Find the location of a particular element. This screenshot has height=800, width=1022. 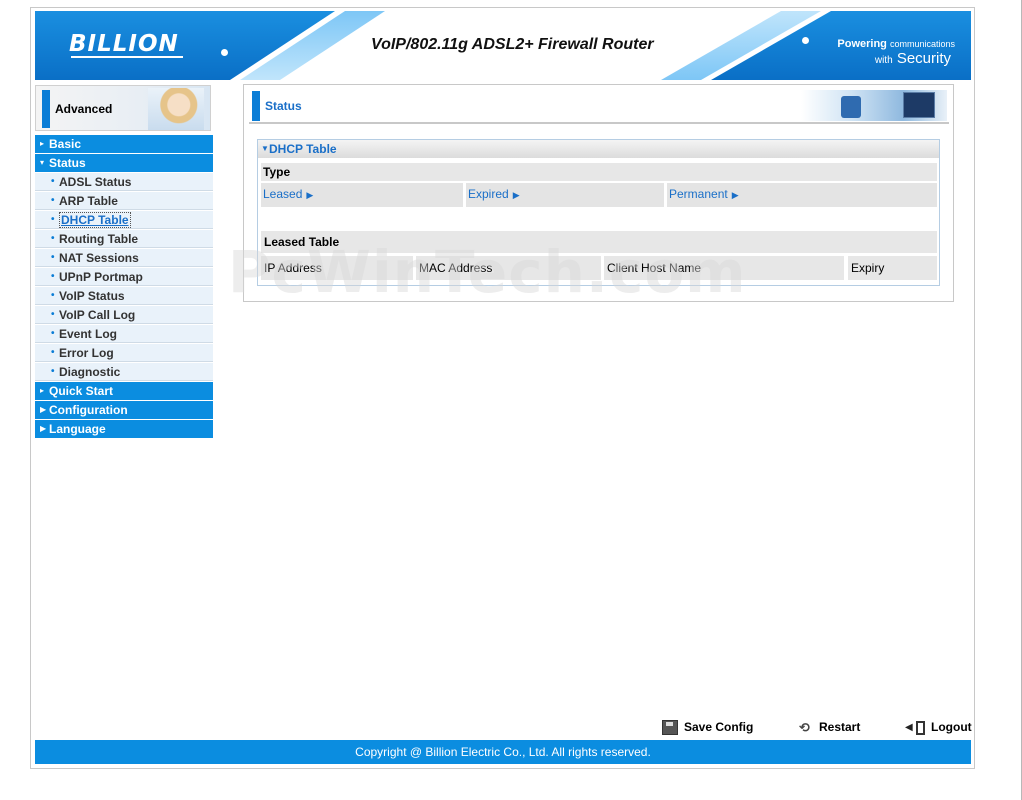

type-label: Type is located at coordinates (599, 172).